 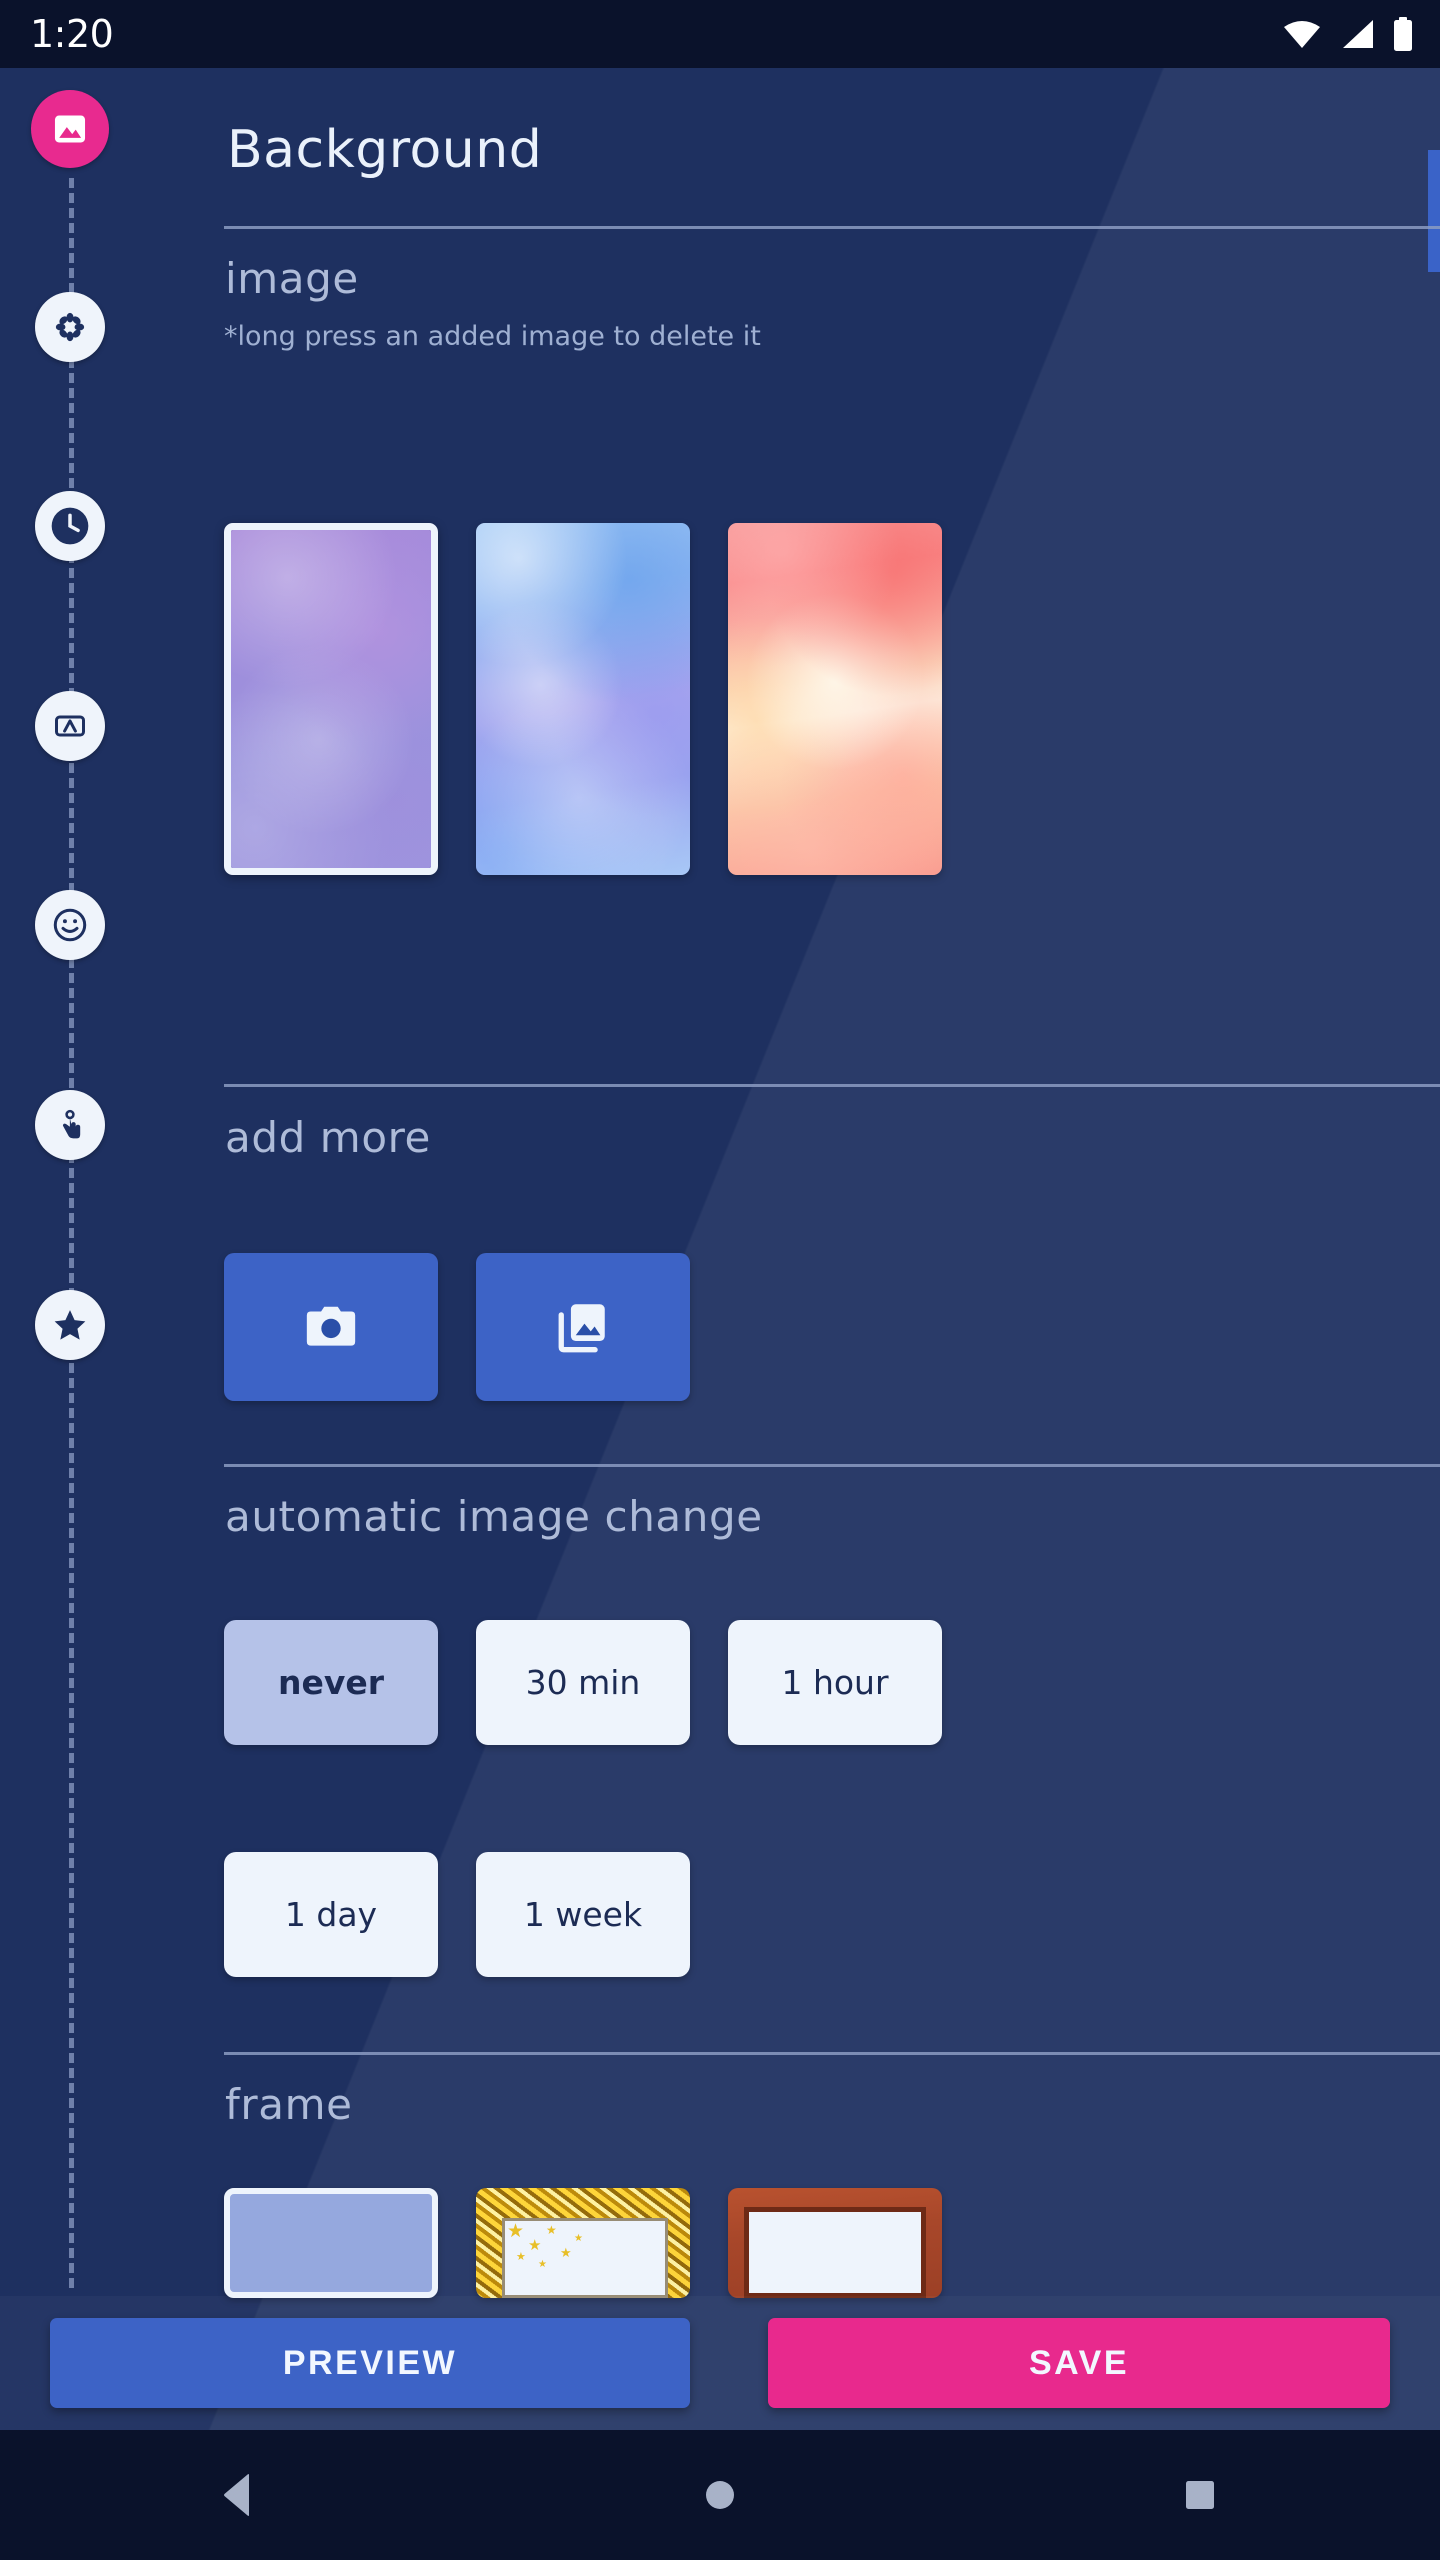 I want to click on back-icon, so click(x=236, y=2495).